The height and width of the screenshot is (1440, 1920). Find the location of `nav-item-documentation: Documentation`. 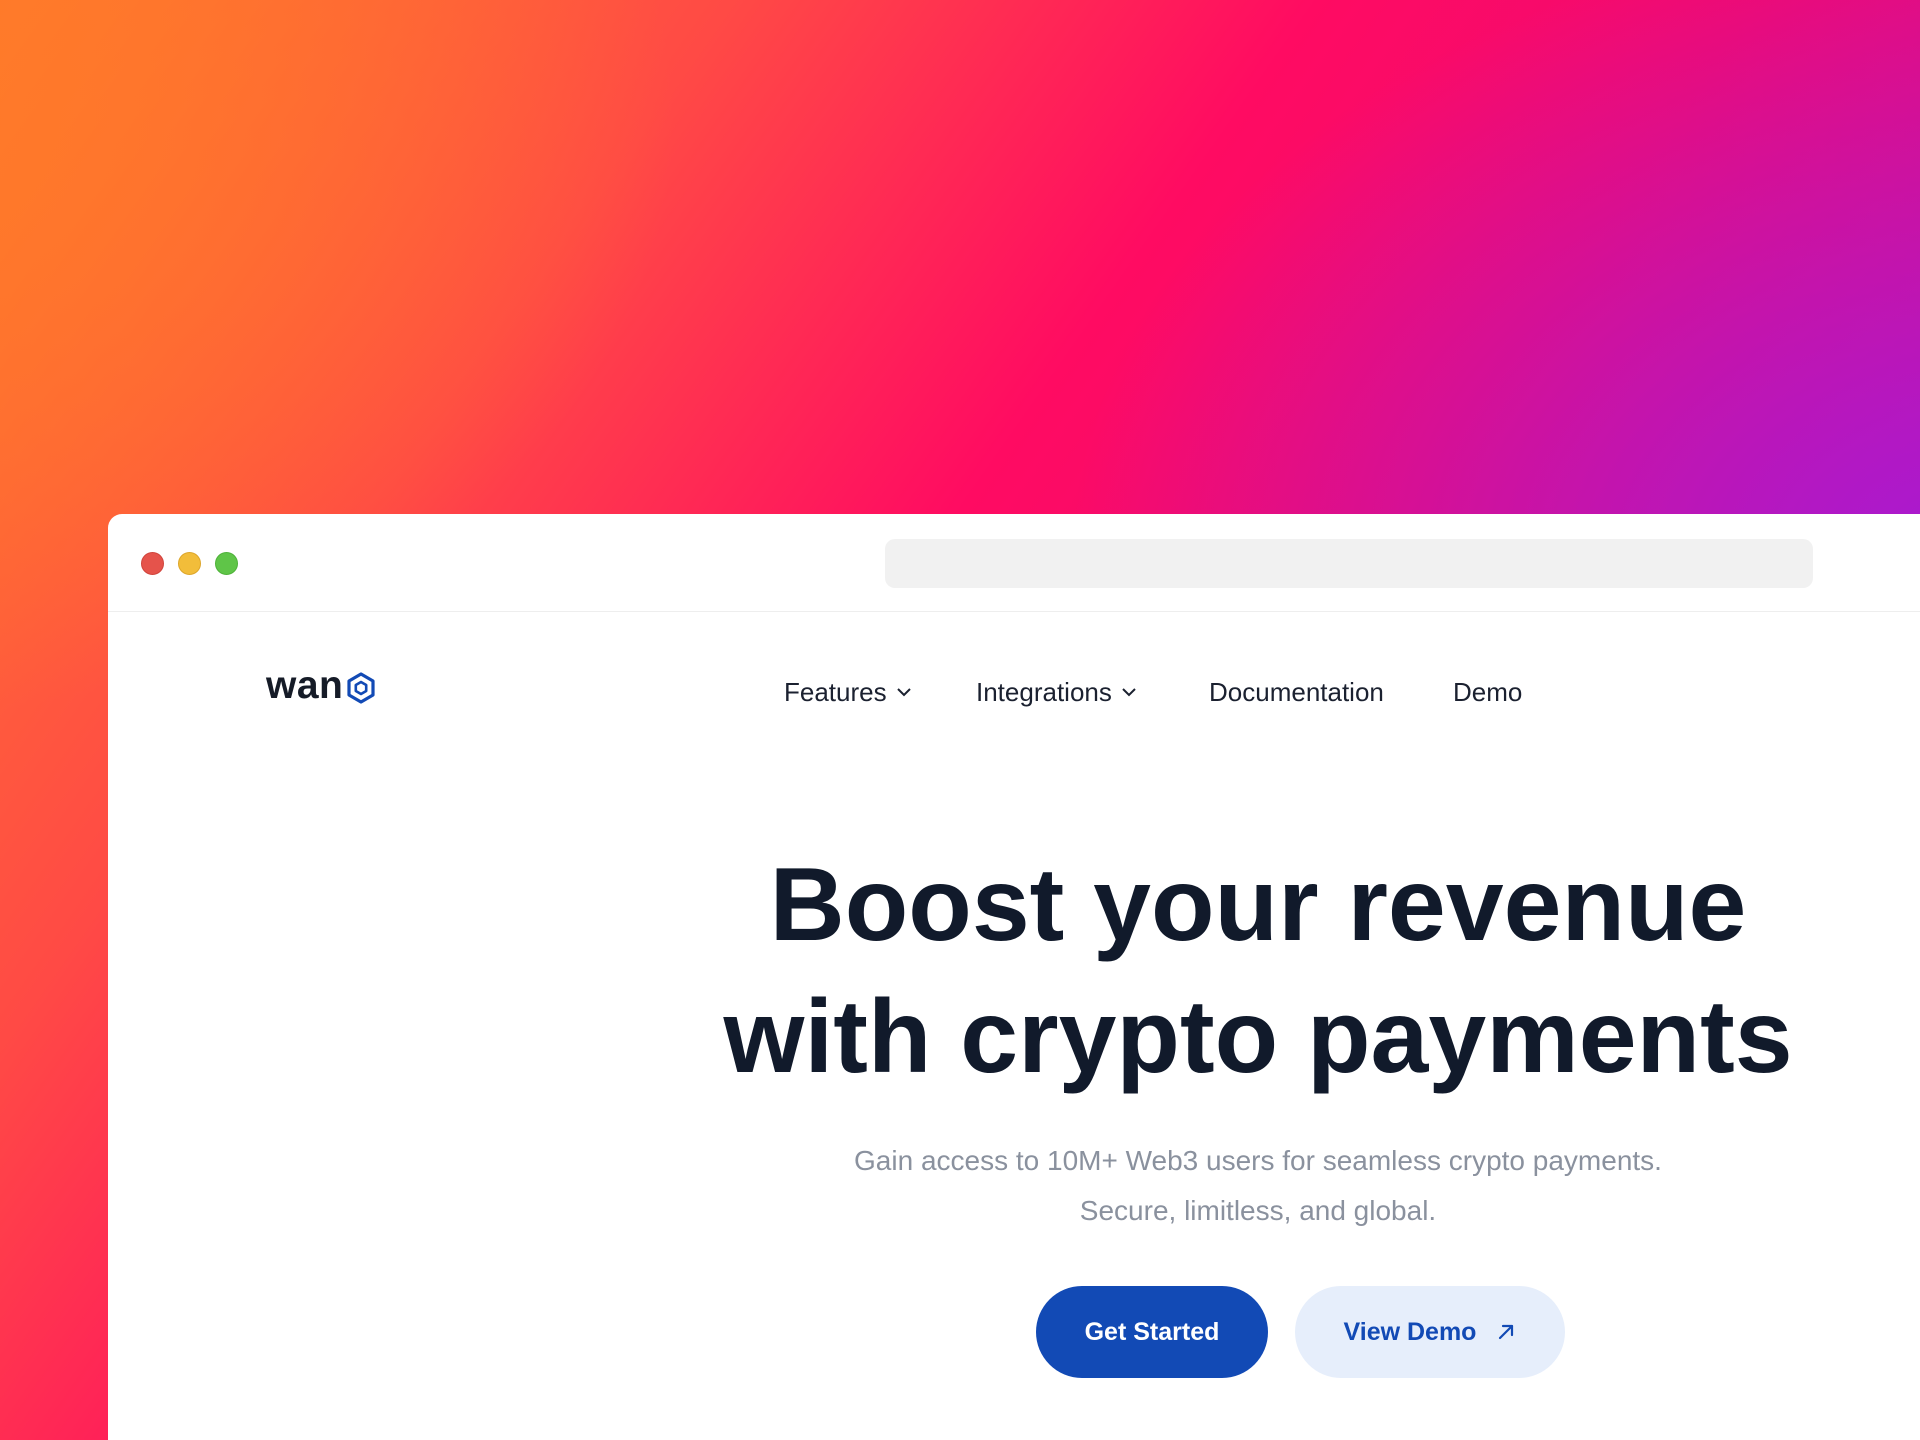

nav-item-documentation: Documentation is located at coordinates (1296, 692).